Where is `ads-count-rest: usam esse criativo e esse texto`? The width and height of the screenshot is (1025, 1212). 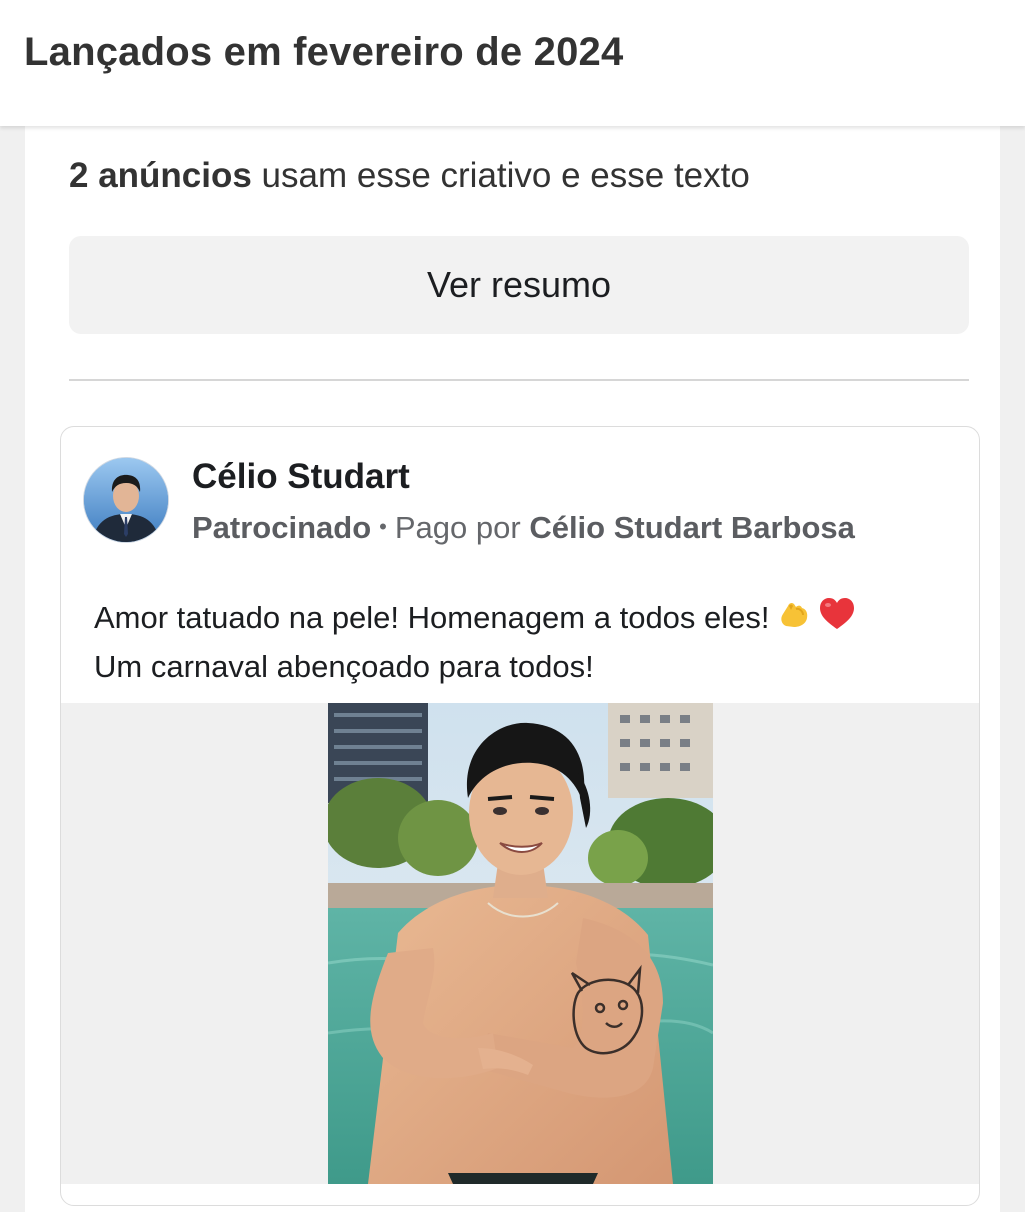
ads-count-rest: usam esse criativo e esse texto is located at coordinates (500, 175).